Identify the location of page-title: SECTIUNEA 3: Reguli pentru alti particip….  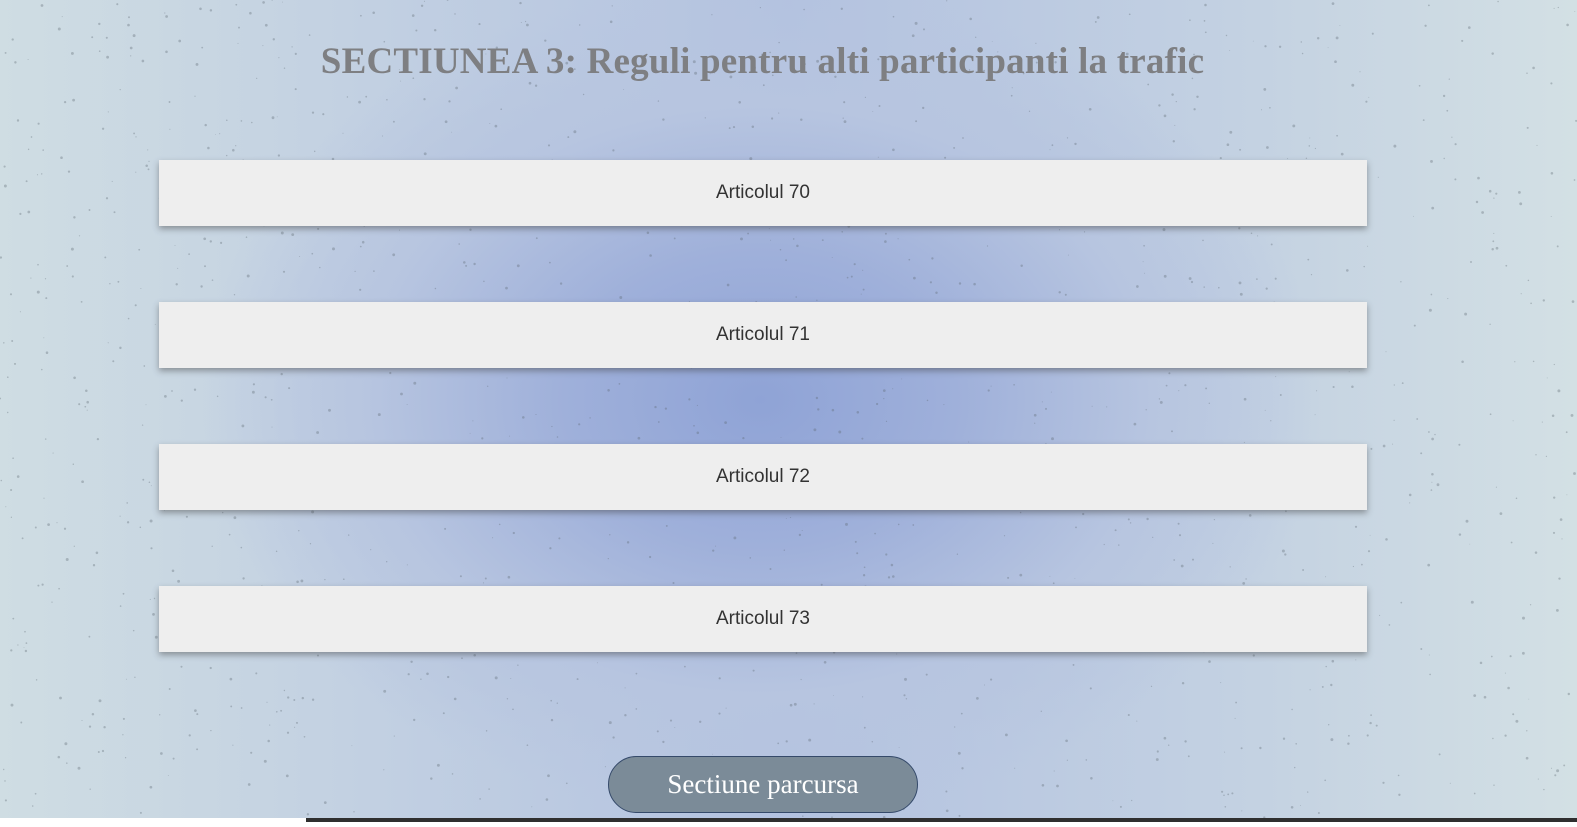
(762, 61).